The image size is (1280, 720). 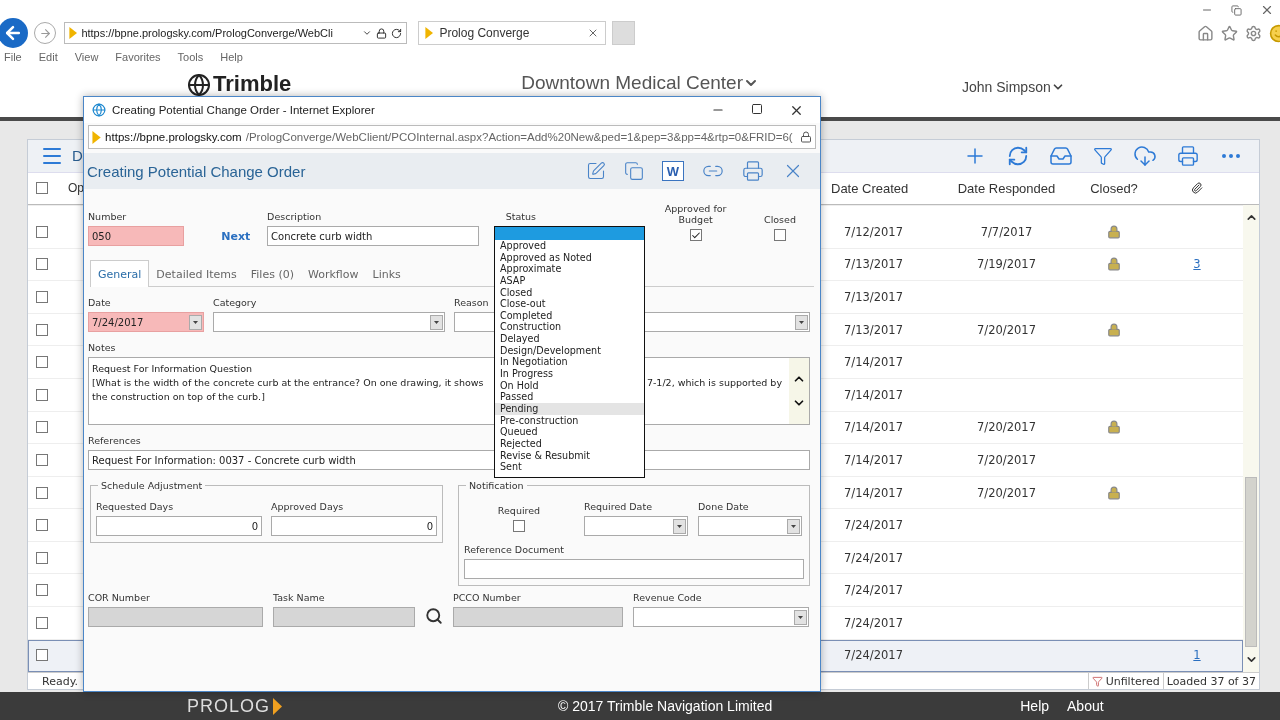 I want to click on cloud-download-icon, so click(x=1145, y=155).